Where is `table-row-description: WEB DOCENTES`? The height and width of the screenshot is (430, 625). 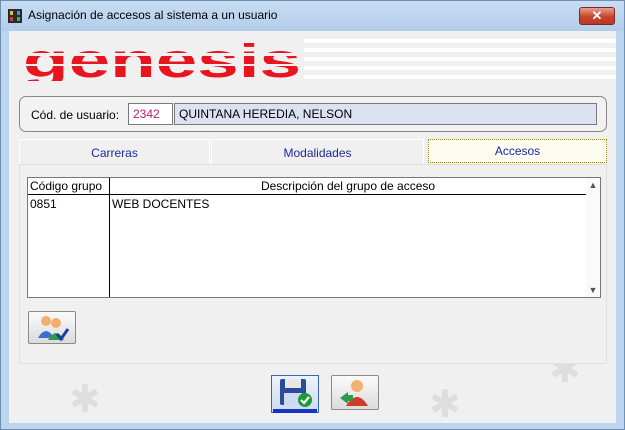
table-row-description: WEB DOCENTES is located at coordinates (160, 204).